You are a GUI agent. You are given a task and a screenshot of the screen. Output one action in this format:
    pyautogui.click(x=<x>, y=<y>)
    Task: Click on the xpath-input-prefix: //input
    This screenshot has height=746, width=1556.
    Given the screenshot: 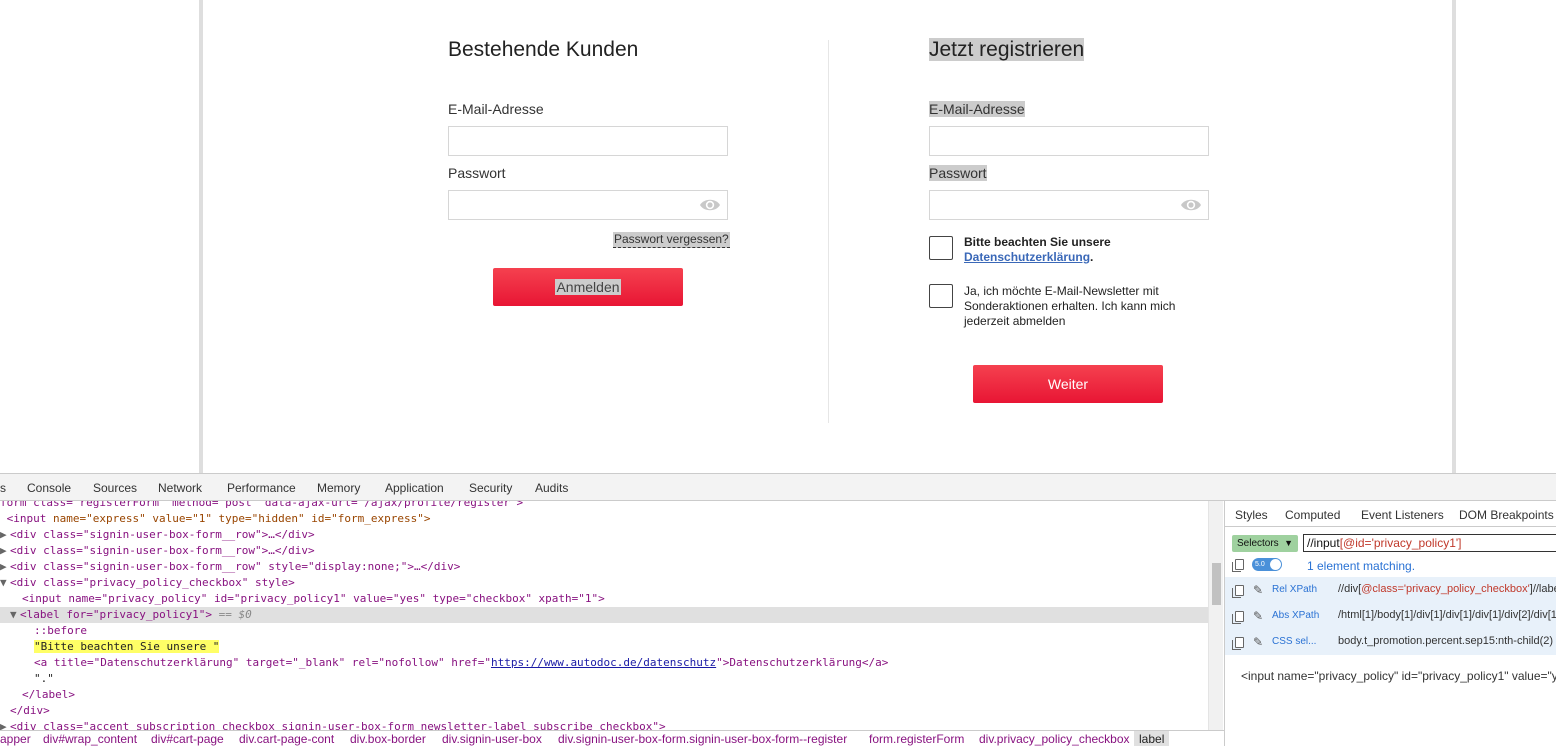 What is the action you would take?
    pyautogui.click(x=1323, y=543)
    